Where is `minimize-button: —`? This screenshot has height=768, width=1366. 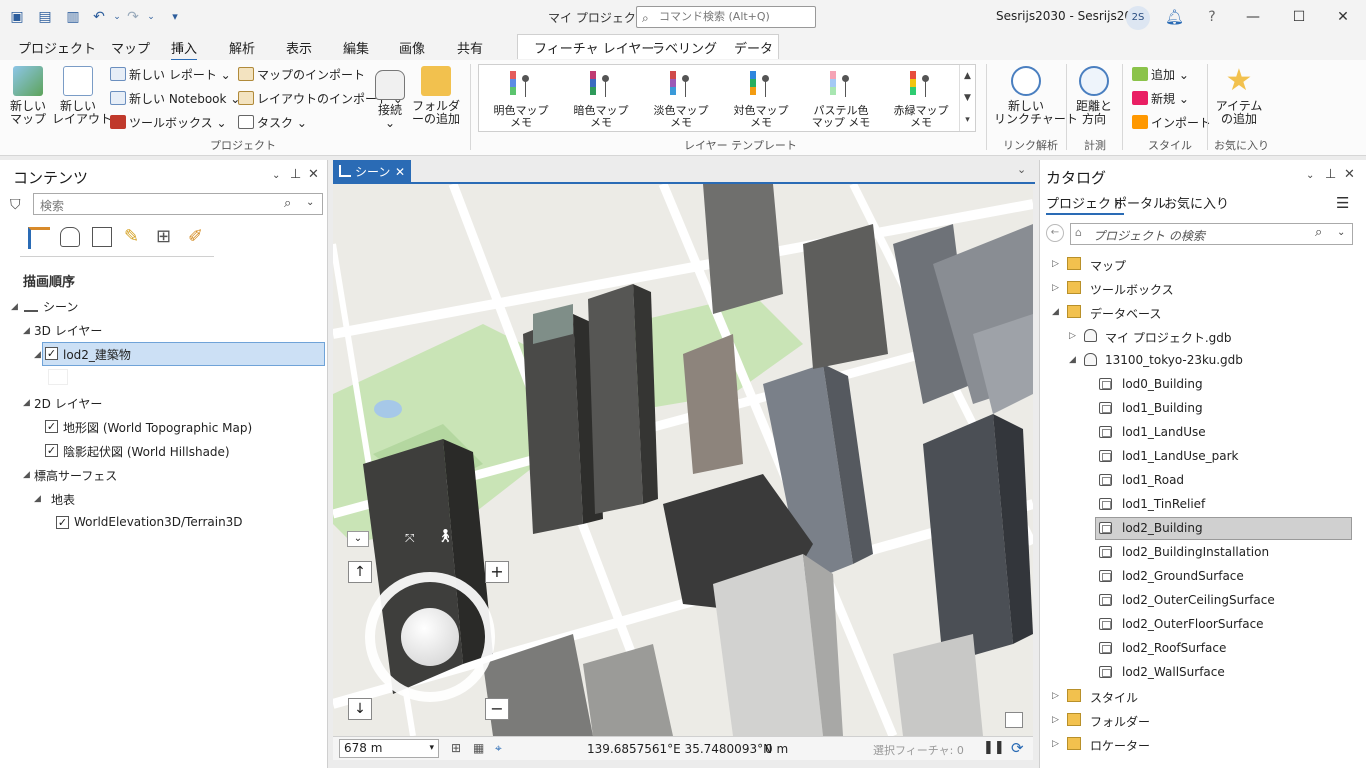 minimize-button: — is located at coordinates (1253, 17).